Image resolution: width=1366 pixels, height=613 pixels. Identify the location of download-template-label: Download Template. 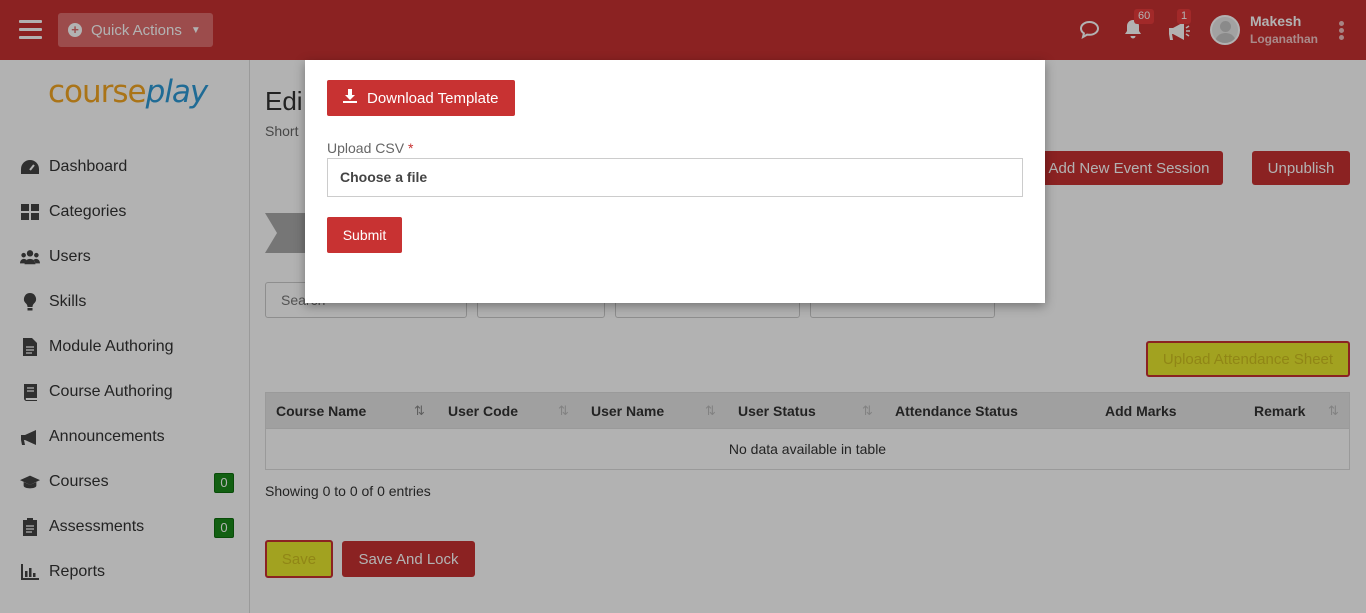
(433, 98).